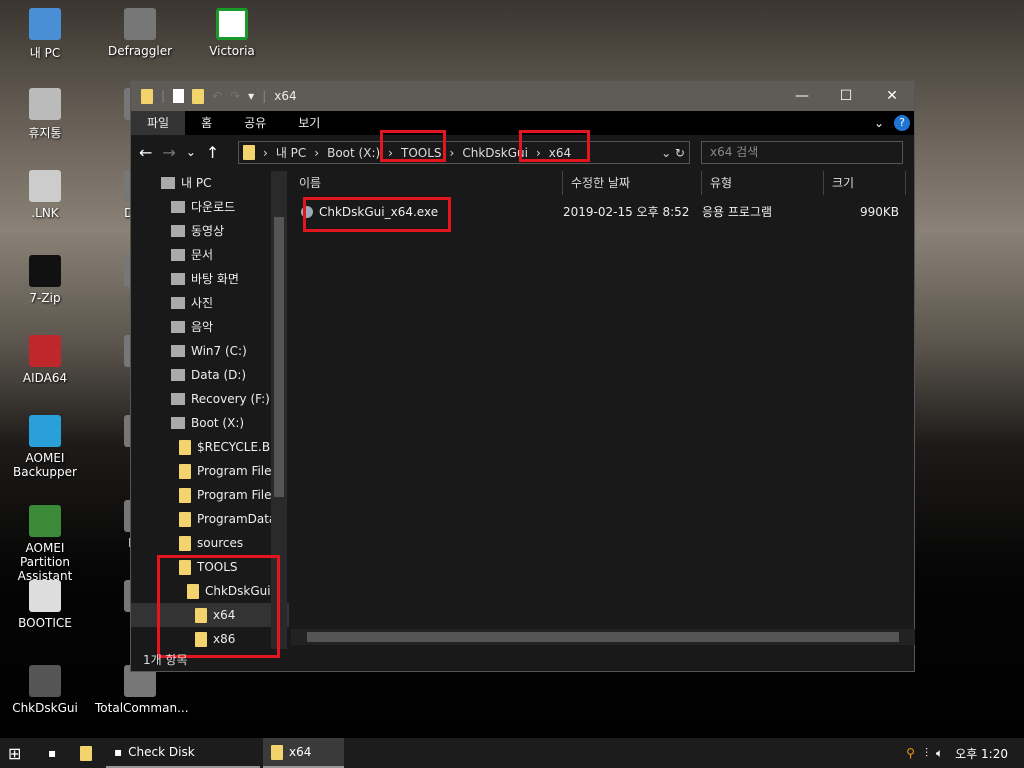 The image size is (1024, 768). I want to click on tree-label: 음악, so click(202, 327).